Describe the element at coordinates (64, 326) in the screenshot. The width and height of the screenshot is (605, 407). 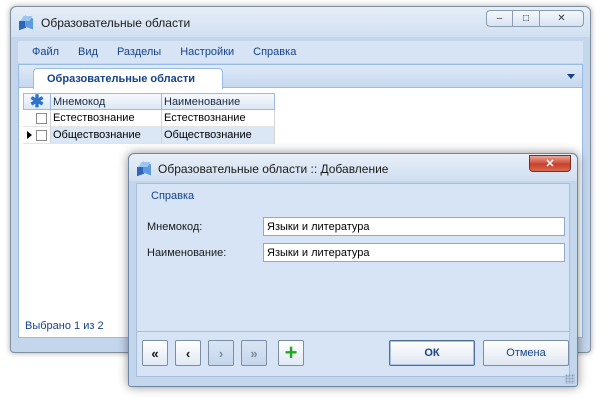
I see `status-text: Выбрано 1 из 2` at that location.